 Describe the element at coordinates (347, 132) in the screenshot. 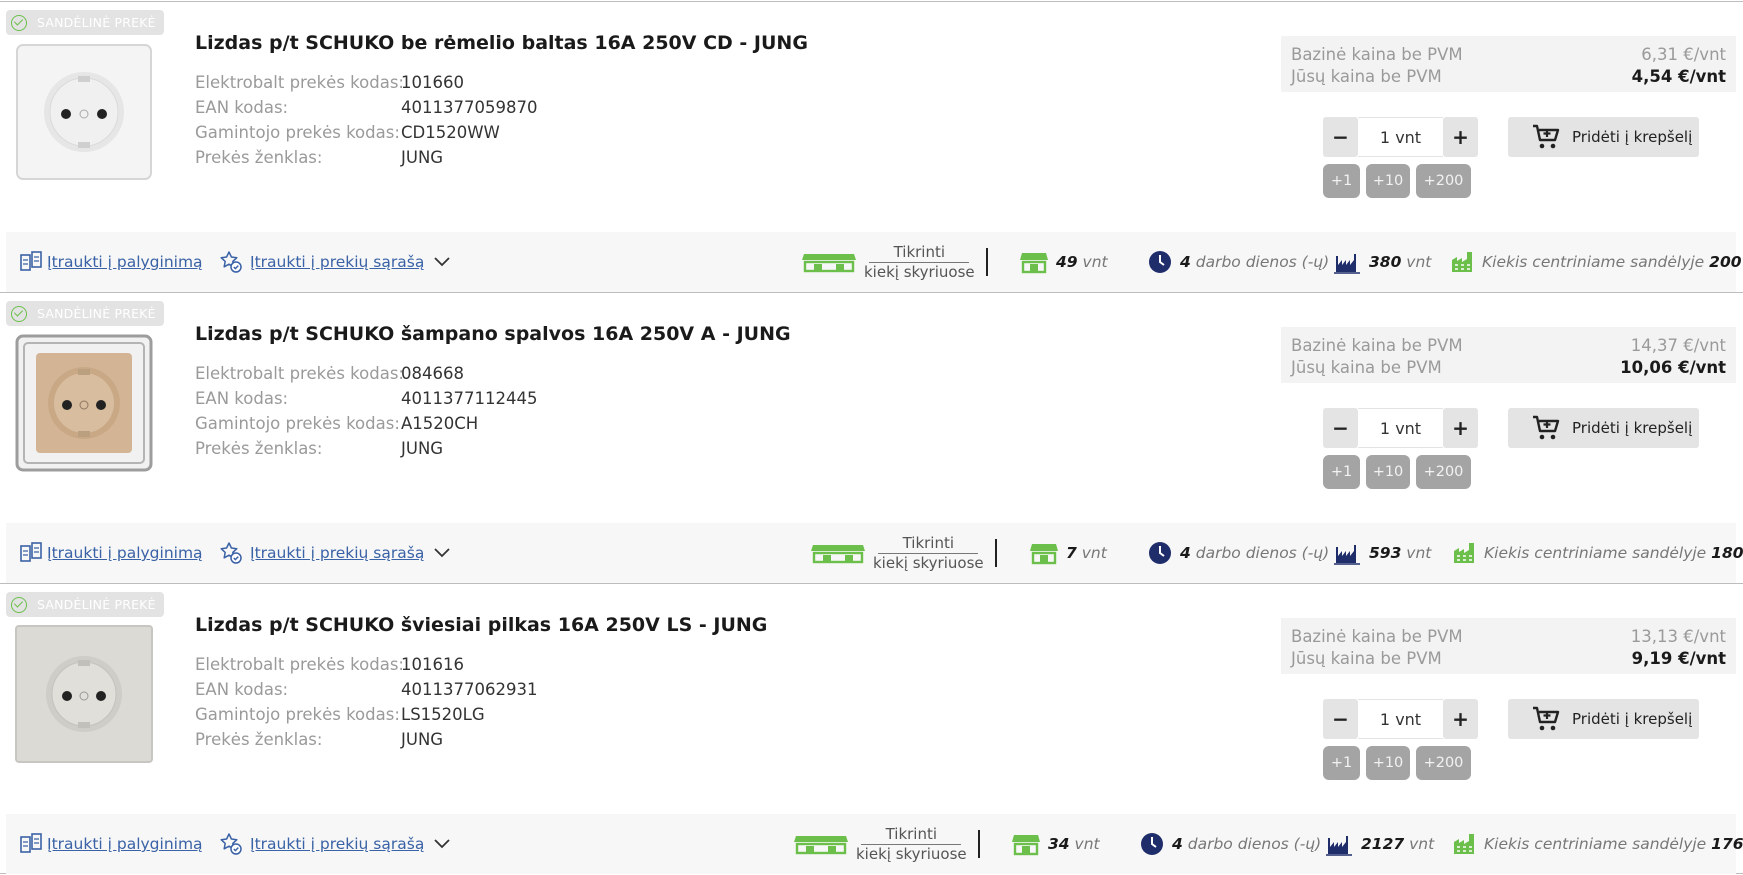

I see `spec-row-manufacturer-code: Gamintojo prekės kodas: CD1520WW` at that location.